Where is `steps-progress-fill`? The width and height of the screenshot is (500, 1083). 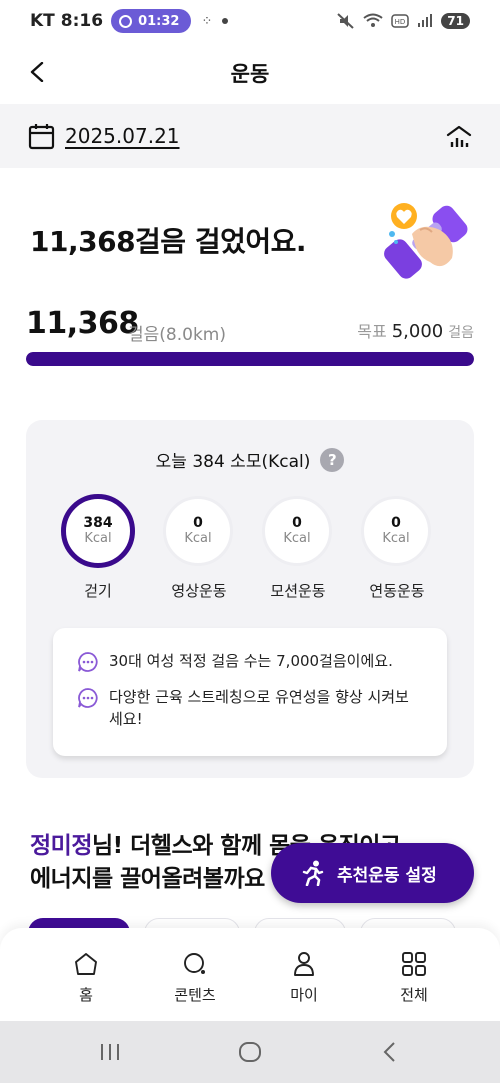
steps-progress-fill is located at coordinates (250, 359).